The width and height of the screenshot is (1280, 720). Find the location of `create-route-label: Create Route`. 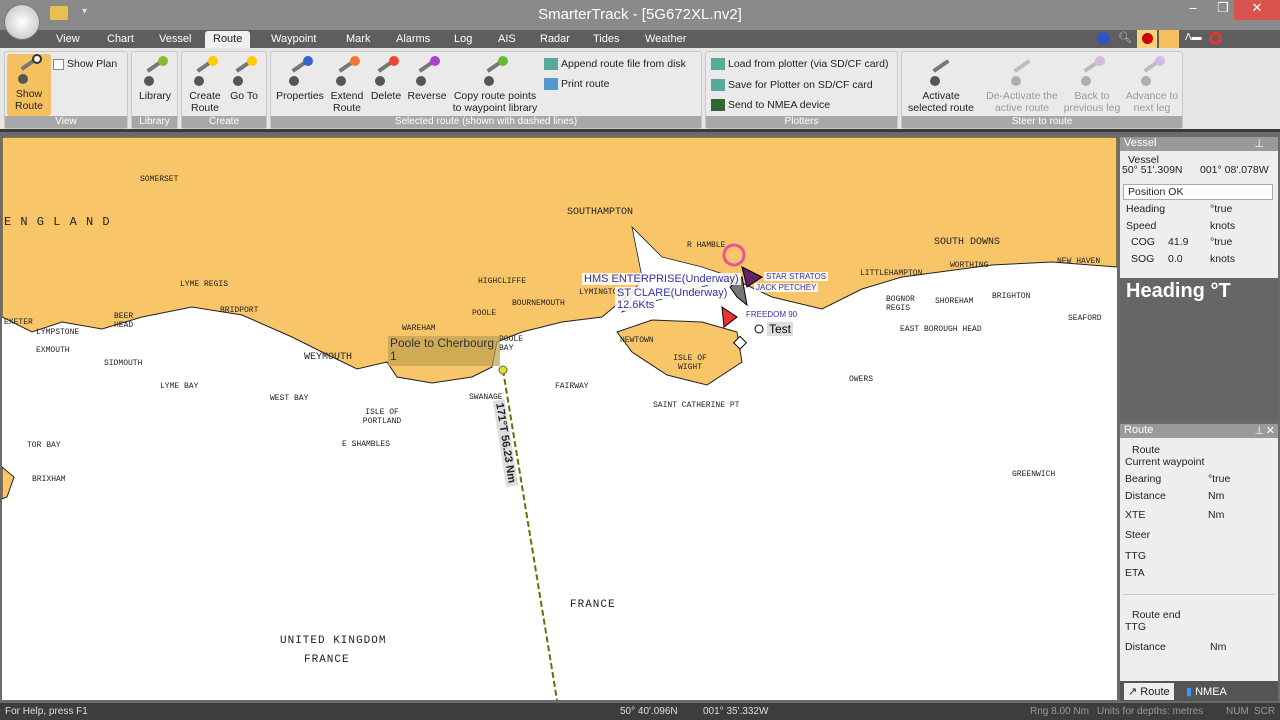

create-route-label: Create Route is located at coordinates (205, 102).